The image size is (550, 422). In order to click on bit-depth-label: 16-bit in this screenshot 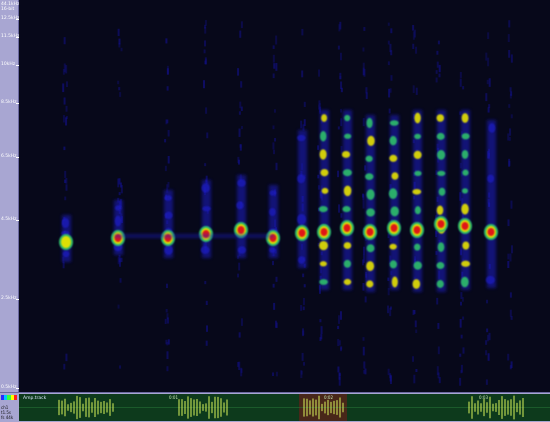, I will do `click(8, 9)`.